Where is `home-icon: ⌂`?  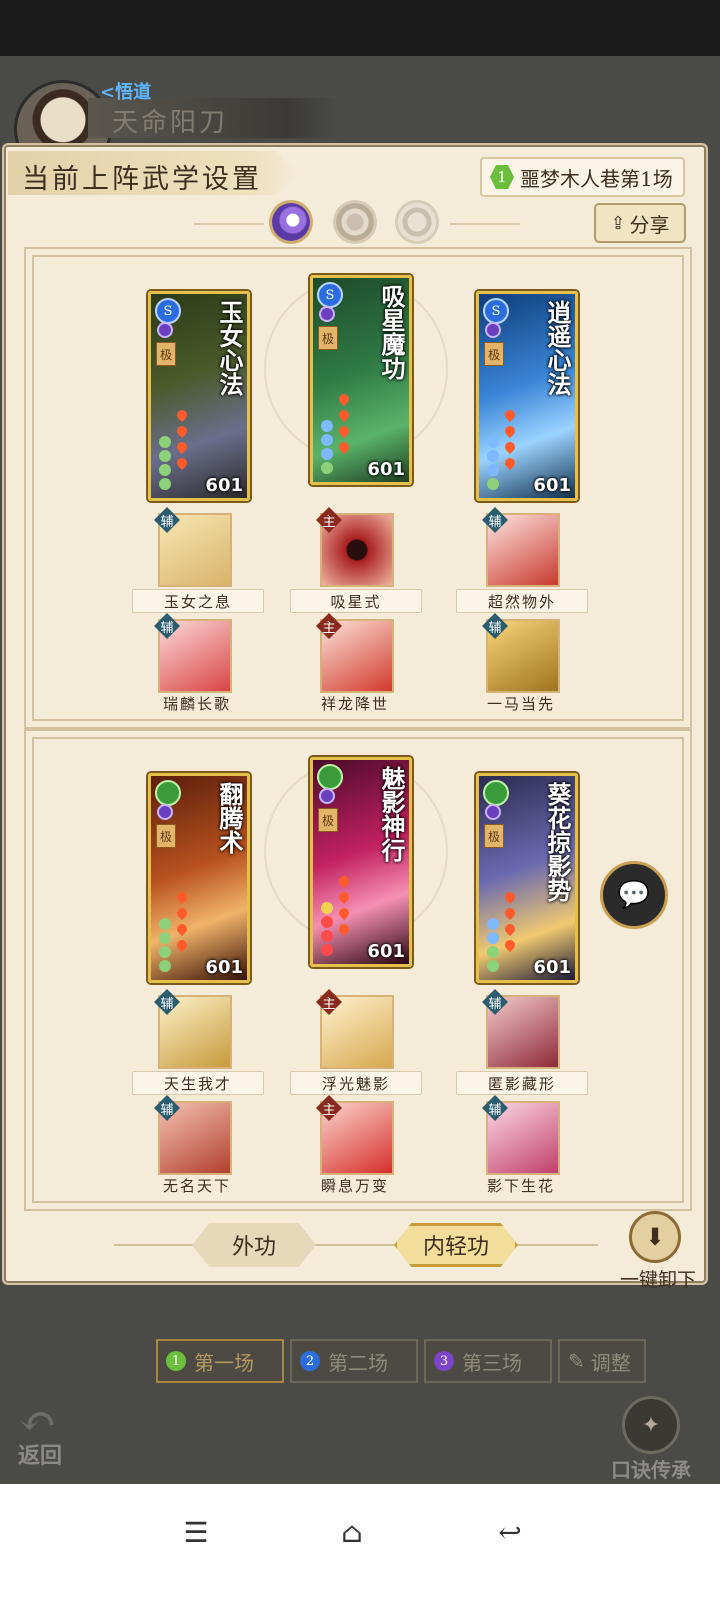
home-icon: ⌂ is located at coordinates (352, 1532).